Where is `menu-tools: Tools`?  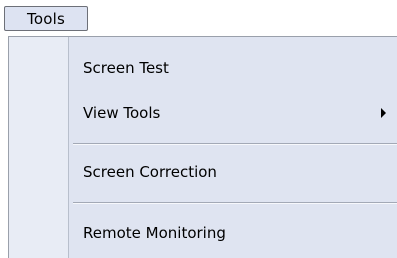 menu-tools: Tools is located at coordinates (46, 18).